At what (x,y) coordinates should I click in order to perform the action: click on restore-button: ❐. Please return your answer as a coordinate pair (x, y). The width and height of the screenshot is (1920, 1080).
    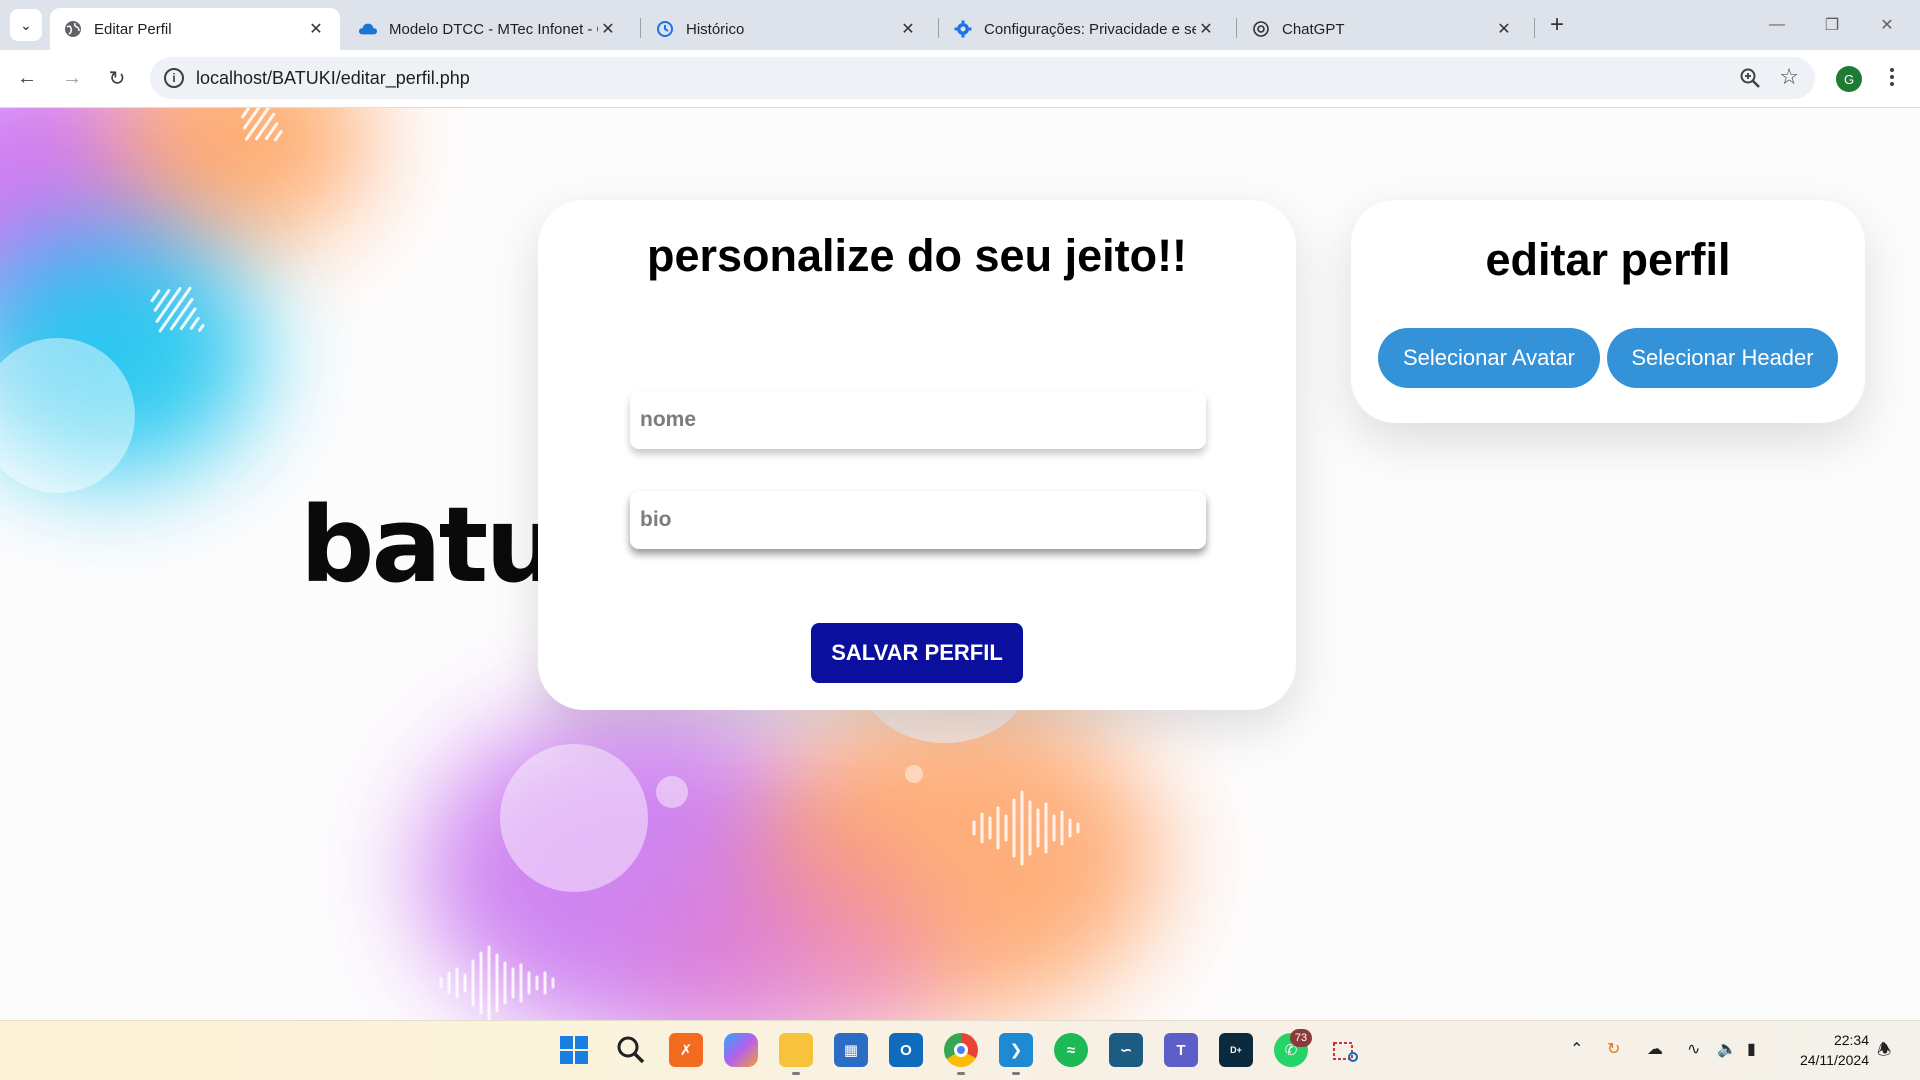
    Looking at the image, I should click on (1832, 25).